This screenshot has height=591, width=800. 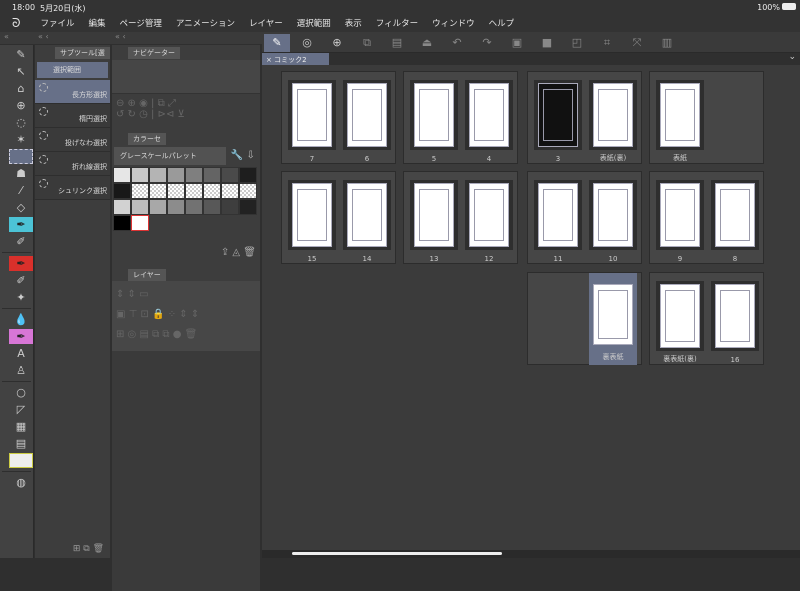 What do you see at coordinates (186, 254) in the screenshot?
I see `color-footer-icons: ⇪ ◬ 🗑` at bounding box center [186, 254].